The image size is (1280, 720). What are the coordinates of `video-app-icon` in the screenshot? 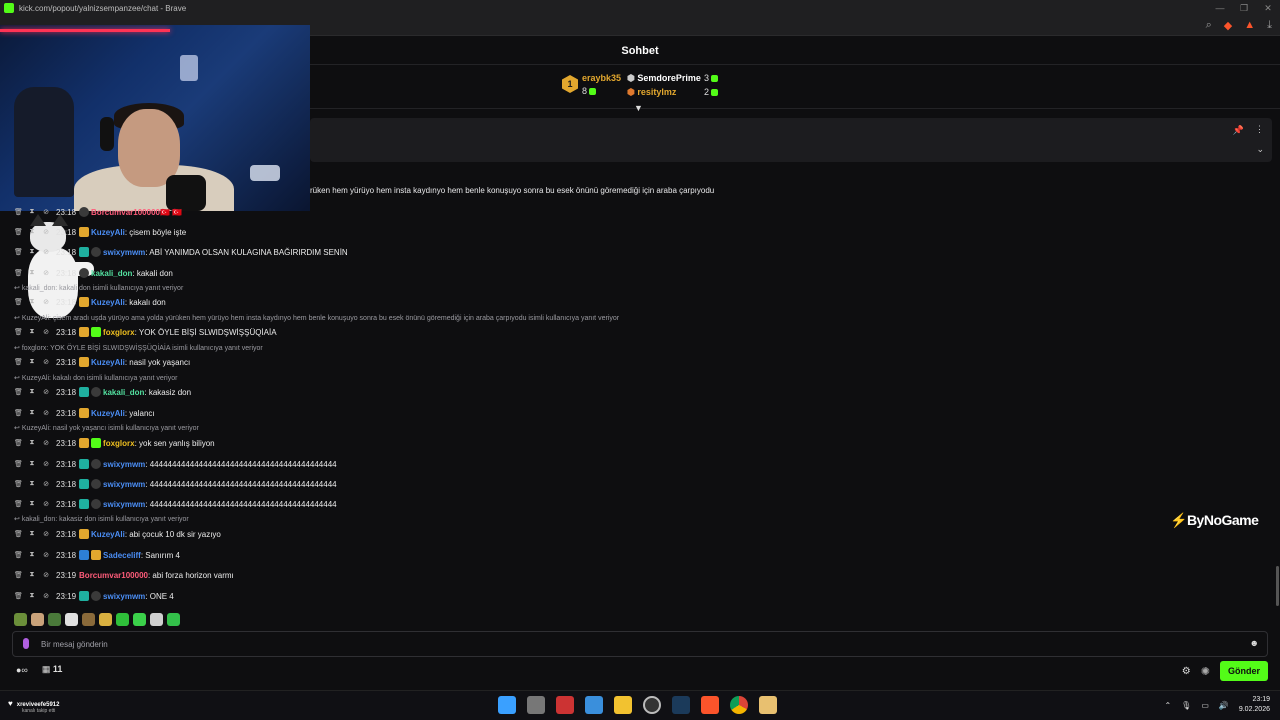 It's located at (768, 705).